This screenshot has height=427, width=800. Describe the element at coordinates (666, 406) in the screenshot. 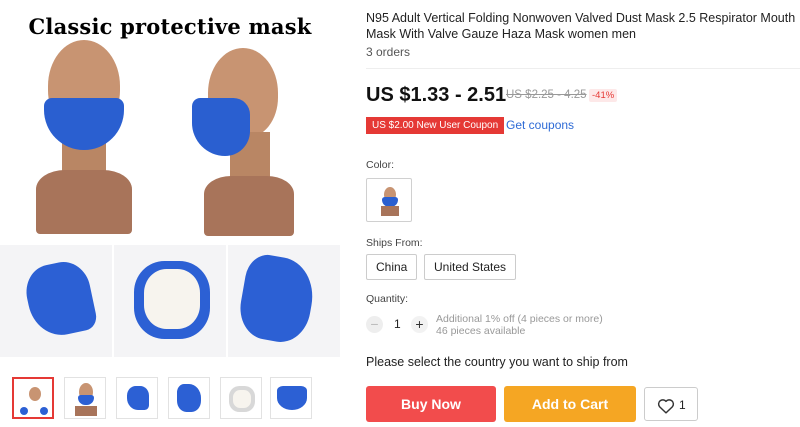

I see `heart-outline-icon` at that location.